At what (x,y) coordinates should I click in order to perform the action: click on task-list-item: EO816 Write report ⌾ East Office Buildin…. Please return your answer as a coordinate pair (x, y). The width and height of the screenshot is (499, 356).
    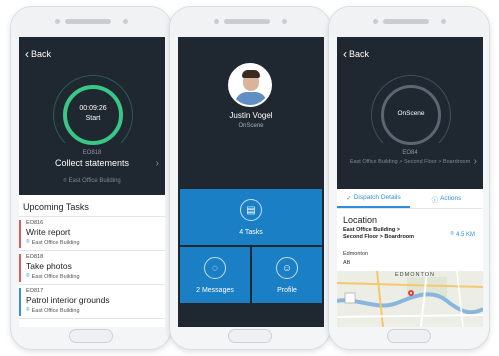
    Looking at the image, I should click on (92, 234).